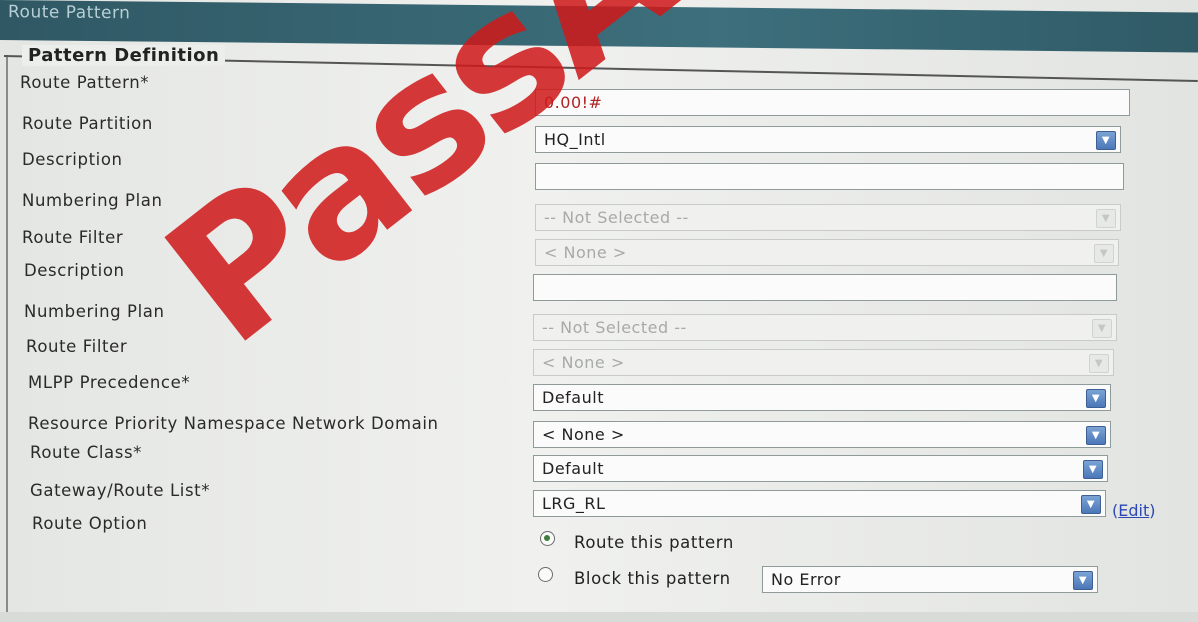 Image resolution: width=1198 pixels, height=622 pixels. What do you see at coordinates (87, 123) in the screenshot?
I see `label-route-partition: Route Partition` at bounding box center [87, 123].